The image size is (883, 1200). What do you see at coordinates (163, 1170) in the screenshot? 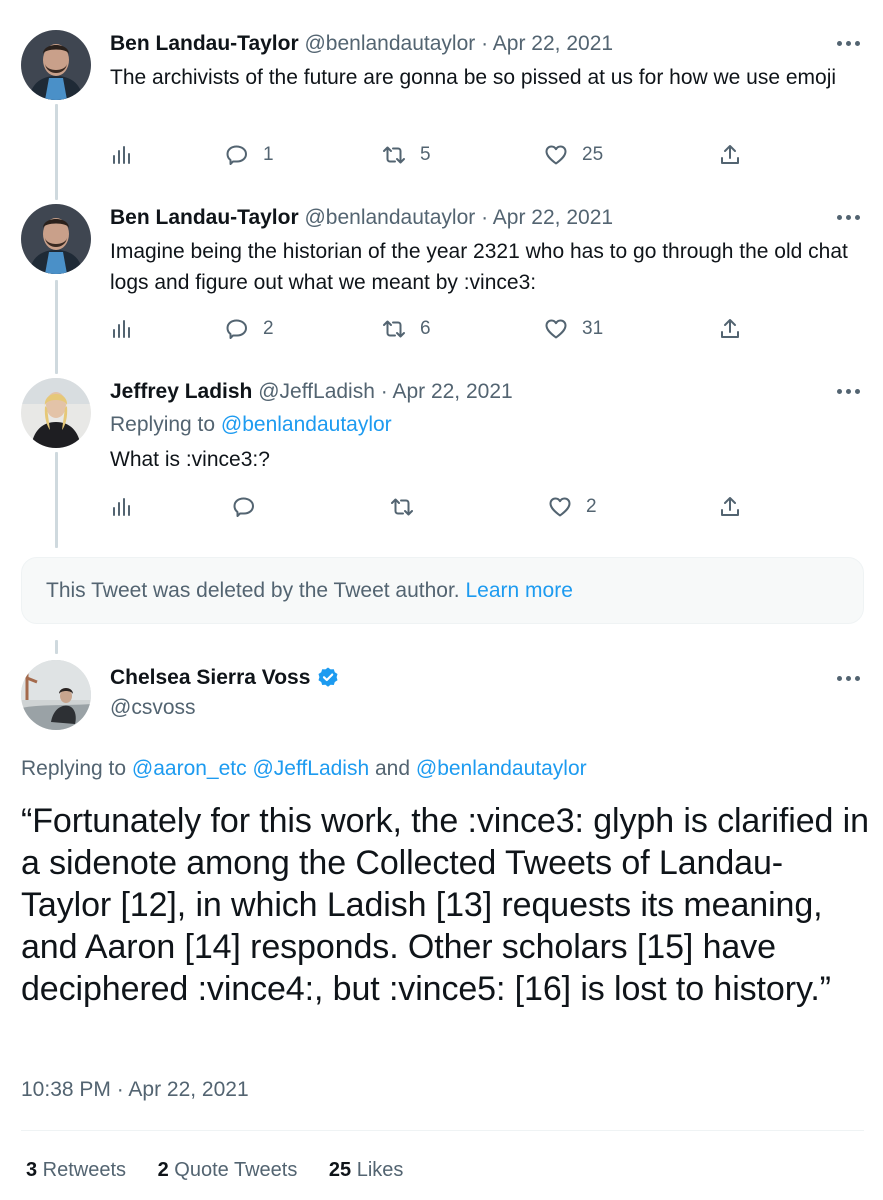
I see `quote-tweets-count: 2` at bounding box center [163, 1170].